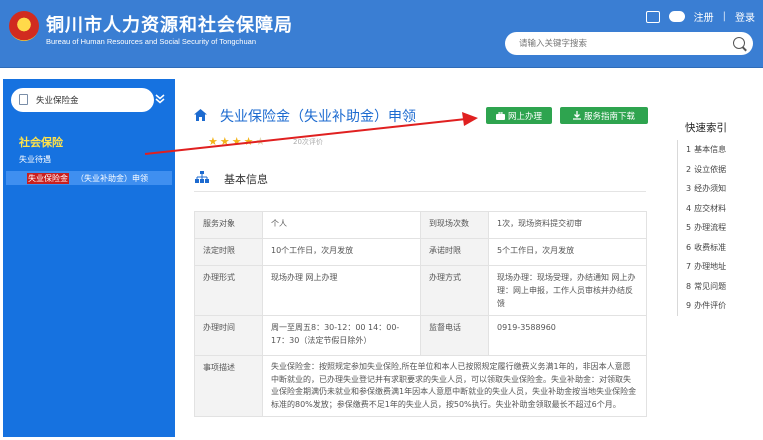 This screenshot has width=763, height=440. What do you see at coordinates (704, 16) in the screenshot?
I see `register-link: 注册` at bounding box center [704, 16].